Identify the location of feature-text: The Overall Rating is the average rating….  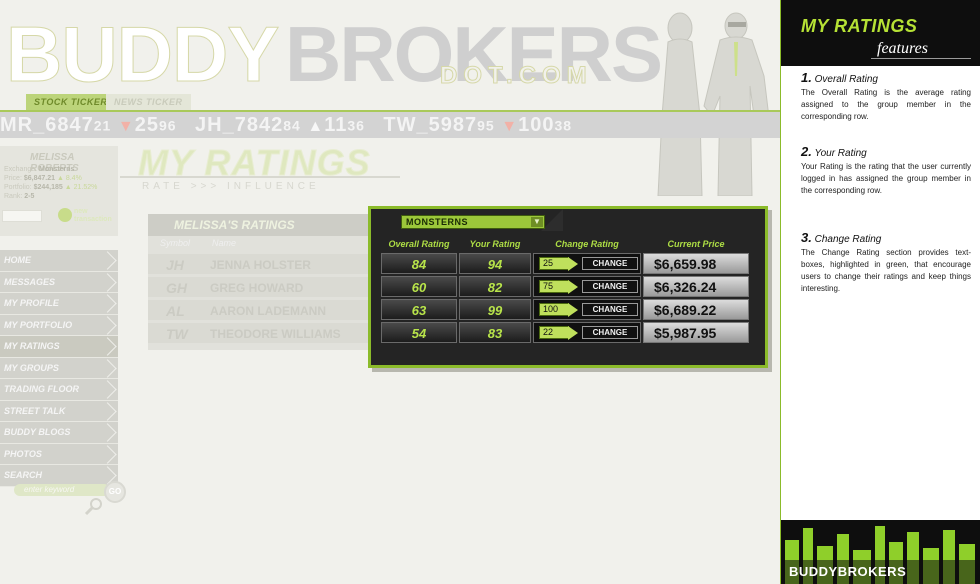
(886, 104).